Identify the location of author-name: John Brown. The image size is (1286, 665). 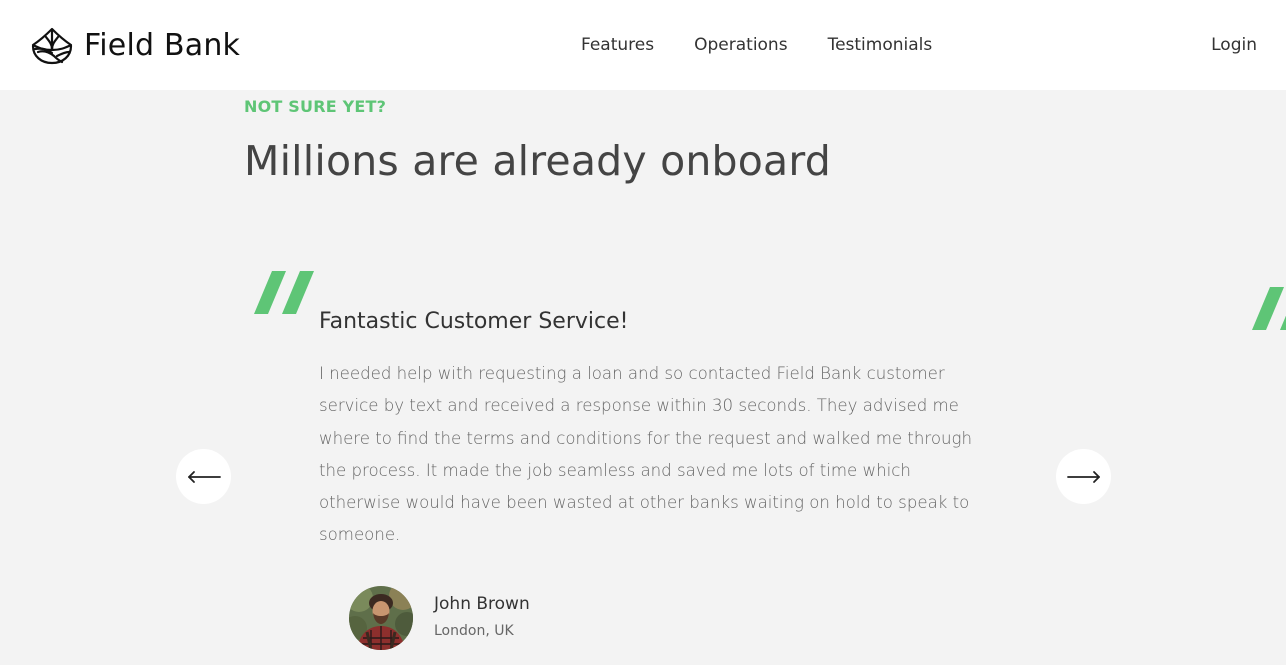
(482, 603).